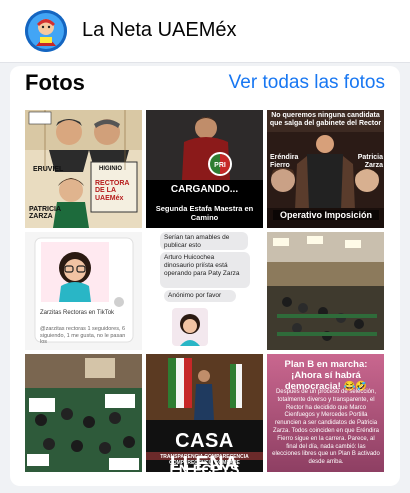 This screenshot has width=410, height=493. I want to click on caricature-label-left: ERUVIEL, so click(48, 169).